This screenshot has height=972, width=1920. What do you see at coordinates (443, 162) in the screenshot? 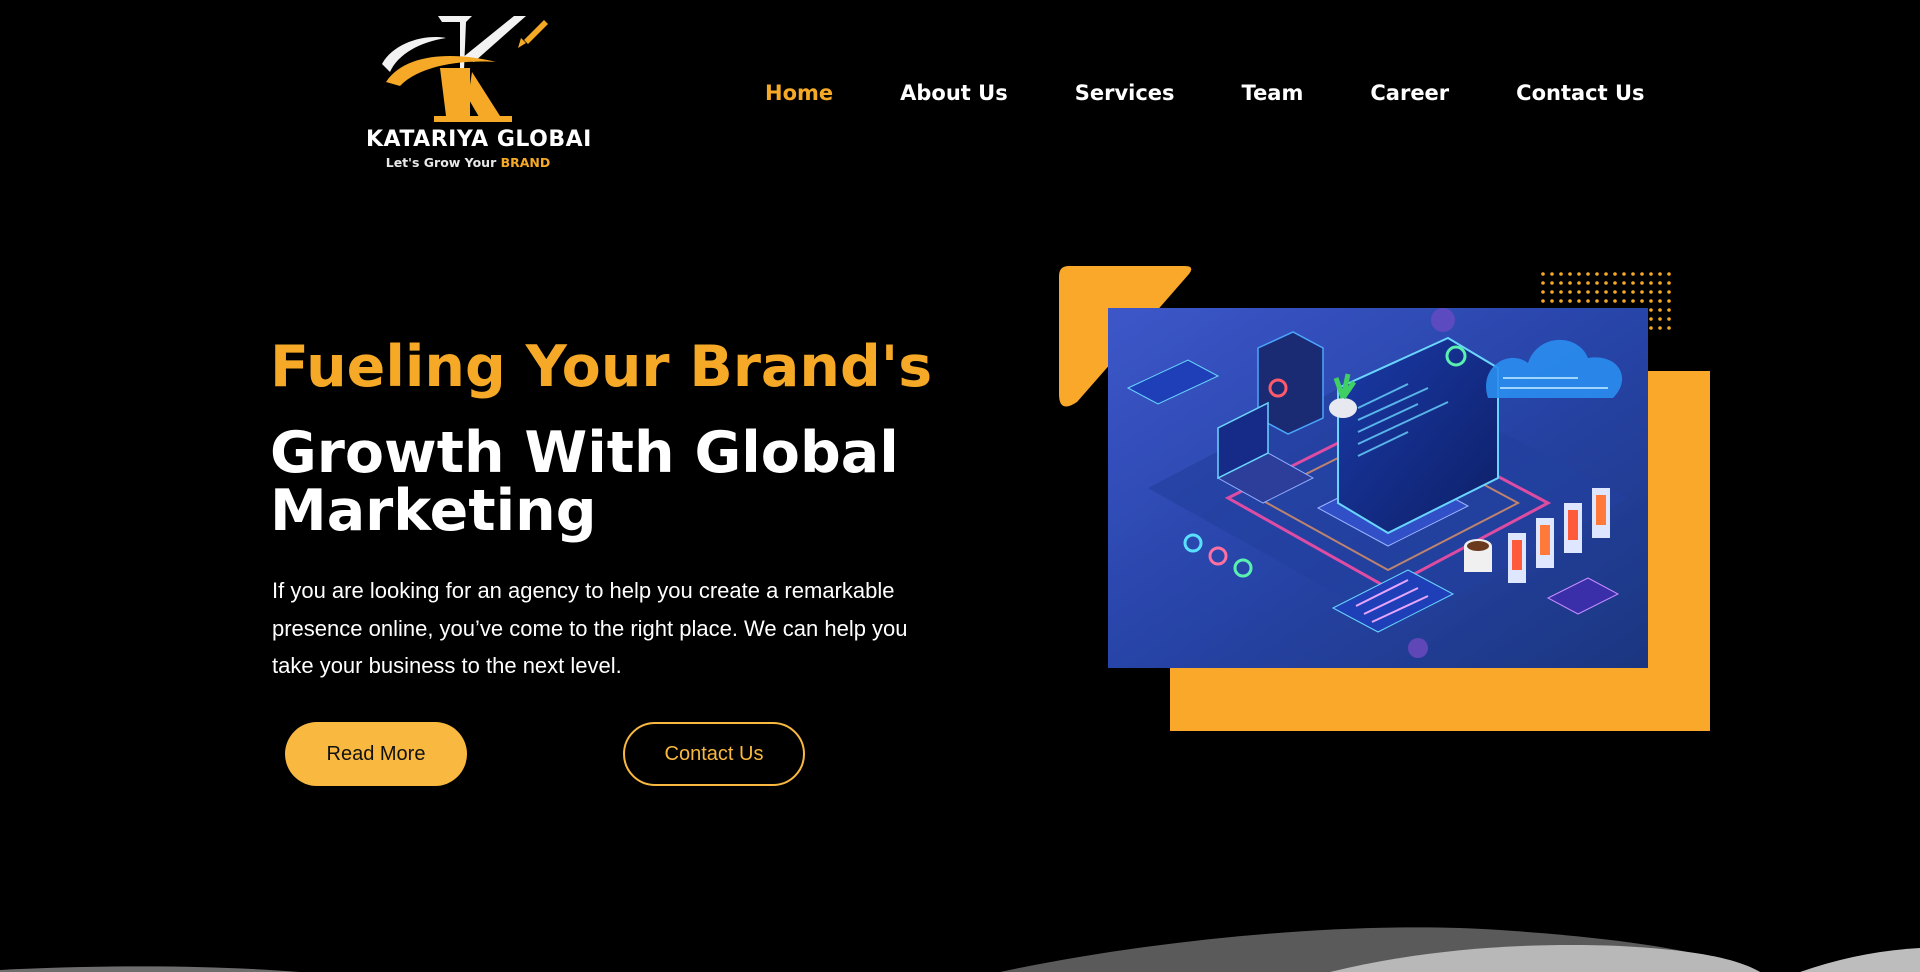
I see `logo-tagline-prefix: Let's Grow Your` at bounding box center [443, 162].